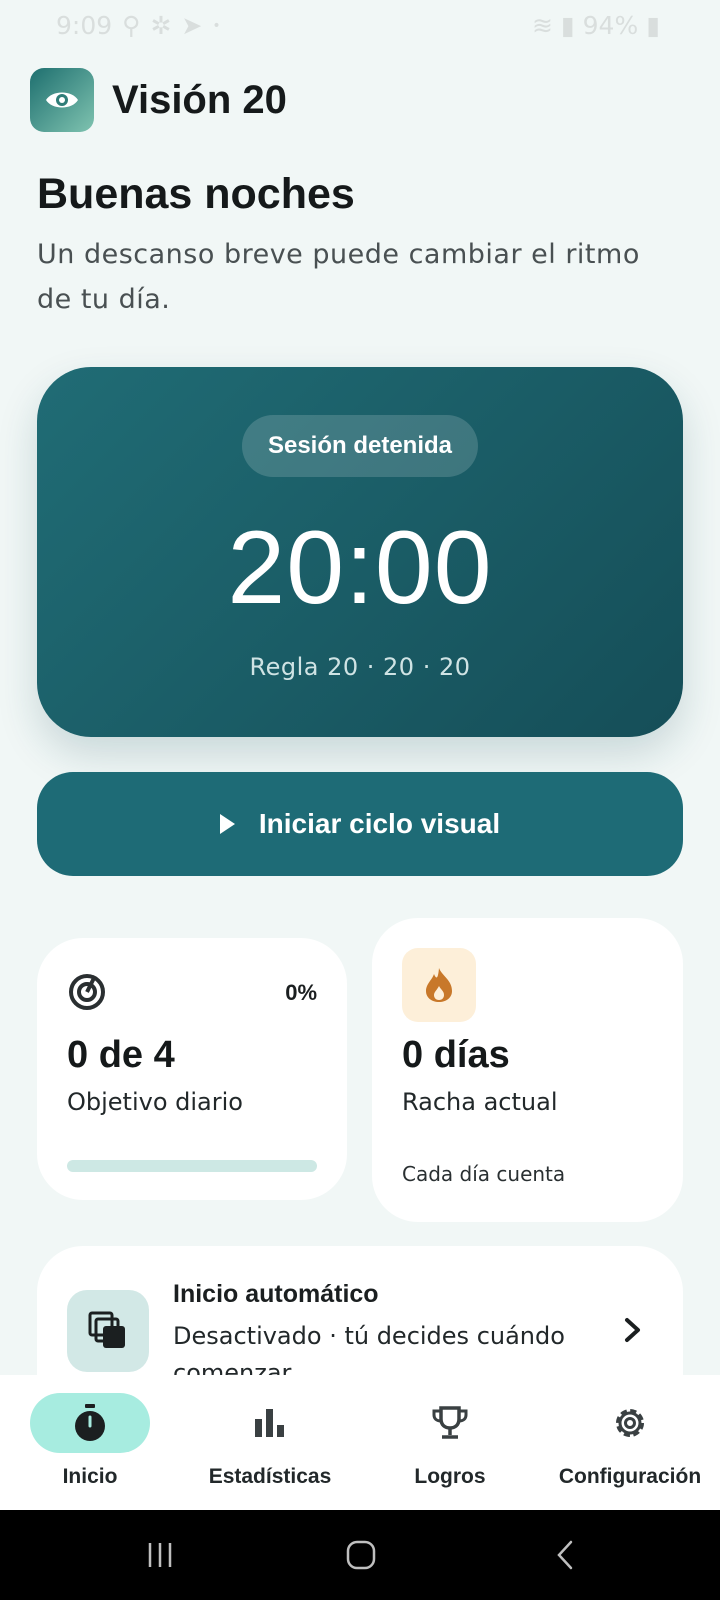 This screenshot has width=720, height=1600. I want to click on nav-item-configuracion: Configuración, so click(630, 1442).